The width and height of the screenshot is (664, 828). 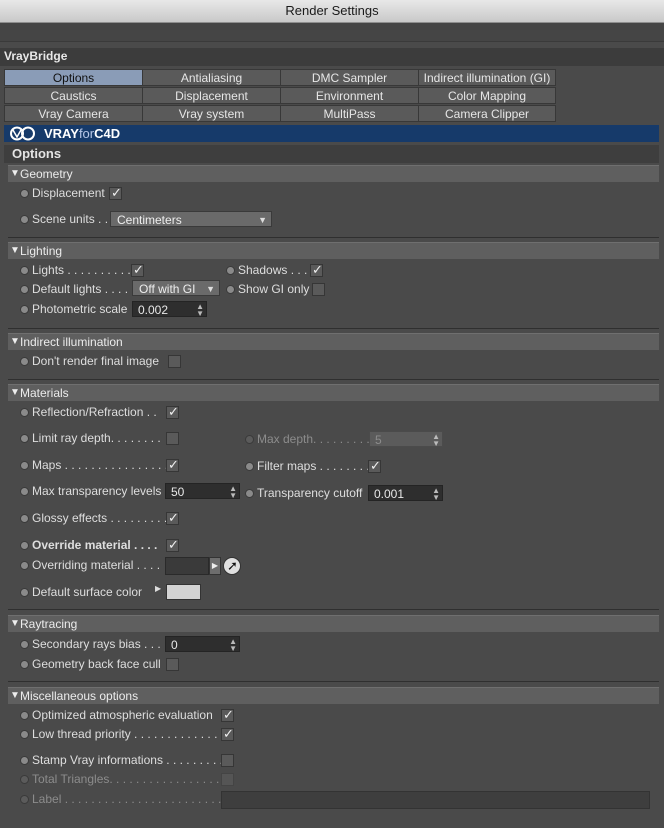 I want to click on tab-environment: Environment, so click(x=349, y=95).